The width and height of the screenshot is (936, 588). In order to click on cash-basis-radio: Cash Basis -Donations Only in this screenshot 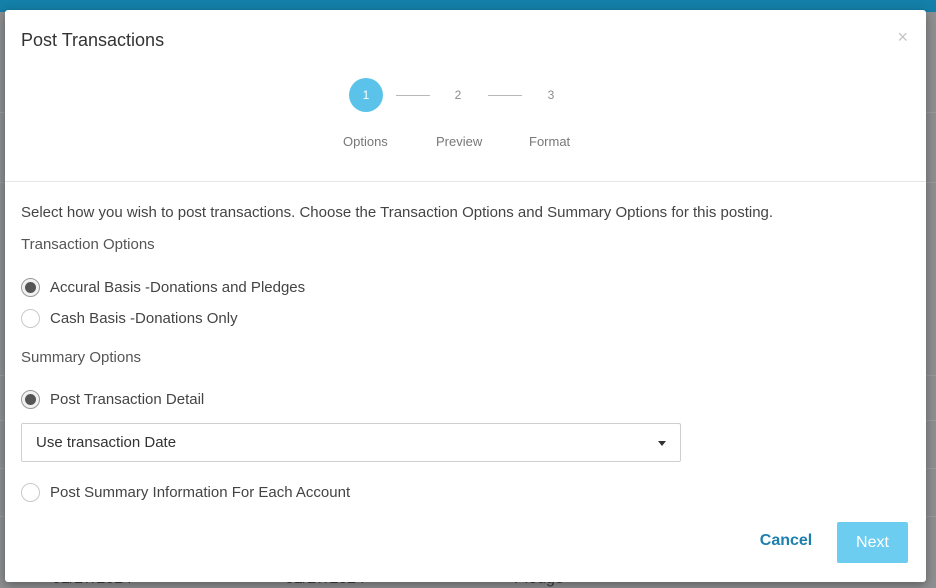, I will do `click(129, 318)`.